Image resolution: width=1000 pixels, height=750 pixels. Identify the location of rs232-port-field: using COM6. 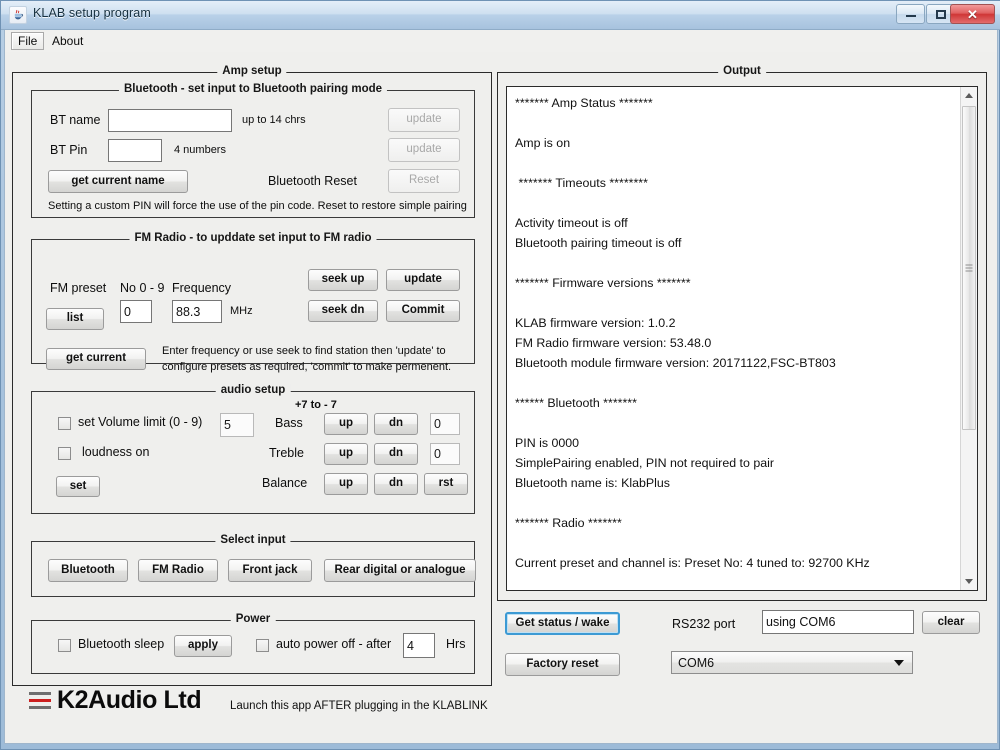
(838, 622).